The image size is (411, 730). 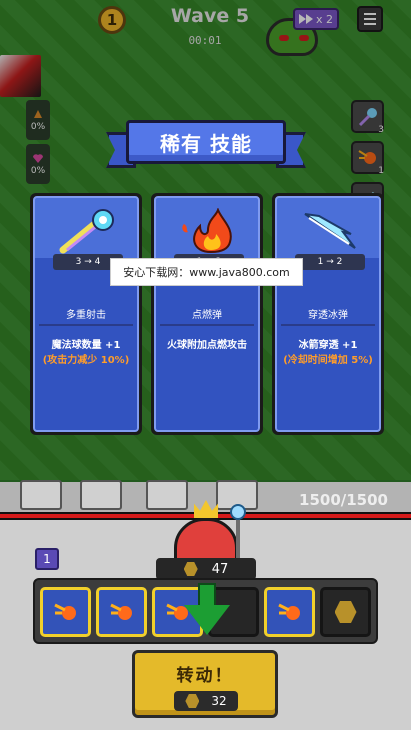 I want to click on card-name: 点燃弹, so click(x=207, y=315).